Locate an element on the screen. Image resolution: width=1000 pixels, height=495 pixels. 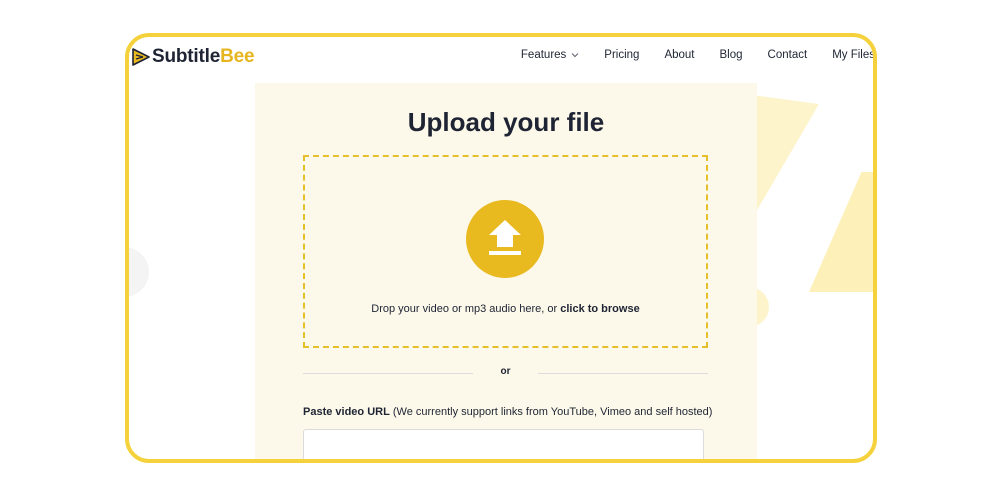
url-label-title: Paste video URL is located at coordinates (346, 412).